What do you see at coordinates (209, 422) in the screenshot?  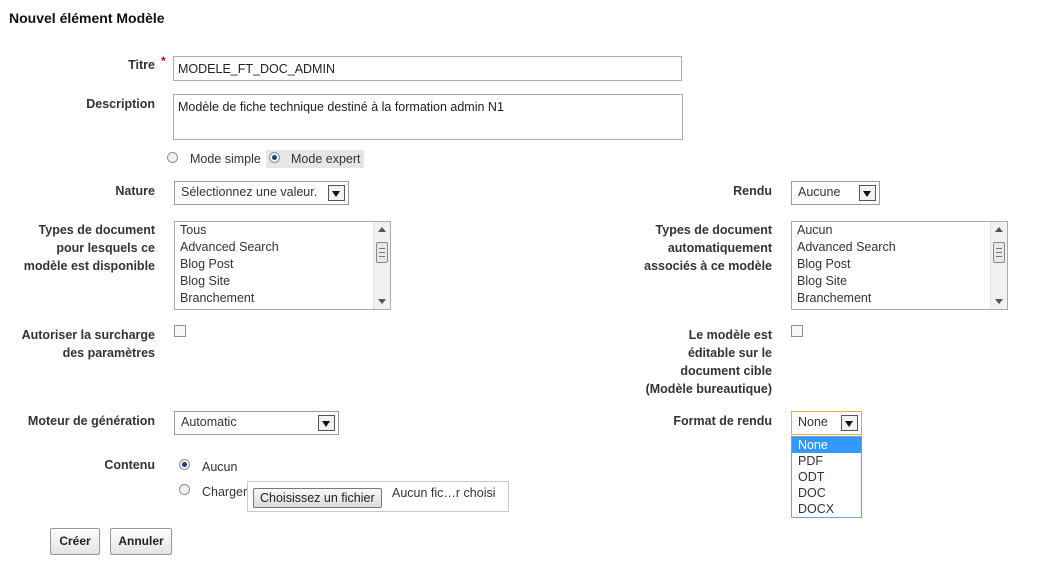 I see `moteur-value: Automatic` at bounding box center [209, 422].